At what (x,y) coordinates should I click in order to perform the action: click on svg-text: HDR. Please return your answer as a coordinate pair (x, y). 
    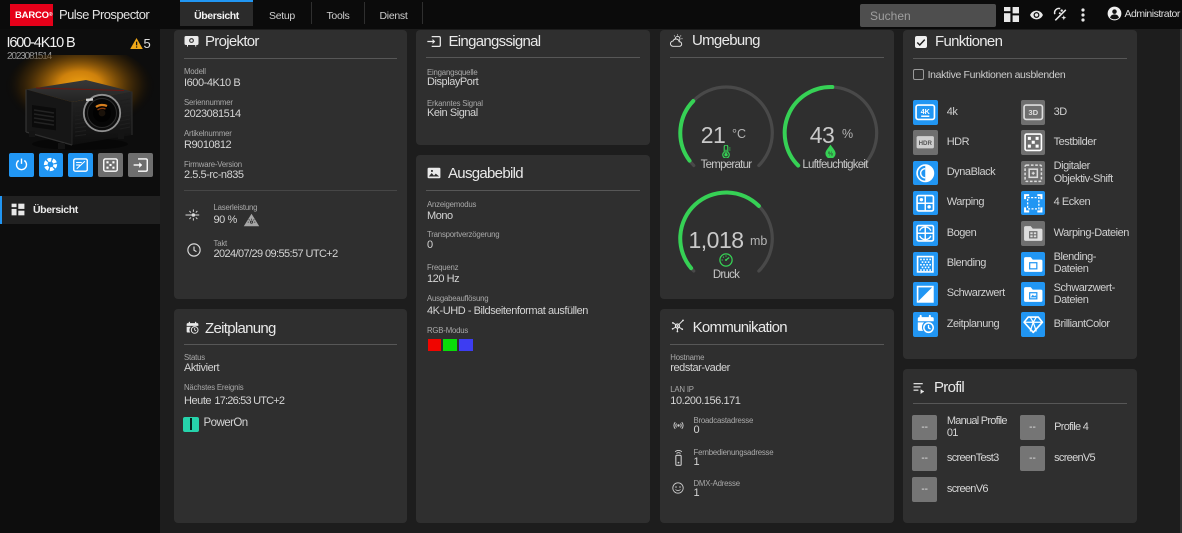
    Looking at the image, I should click on (926, 143).